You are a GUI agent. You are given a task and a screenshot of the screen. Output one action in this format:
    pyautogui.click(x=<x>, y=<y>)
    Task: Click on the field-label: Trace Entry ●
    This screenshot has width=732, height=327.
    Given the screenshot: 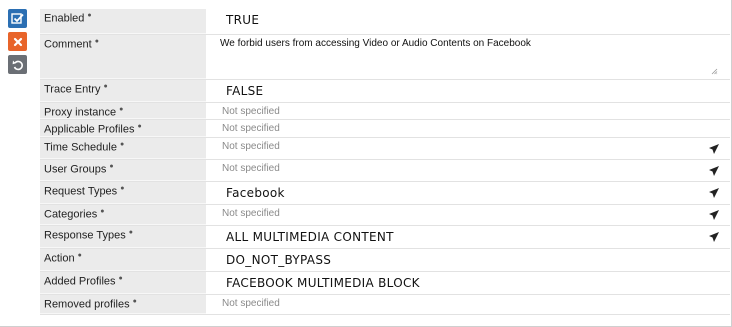 What is the action you would take?
    pyautogui.click(x=123, y=91)
    